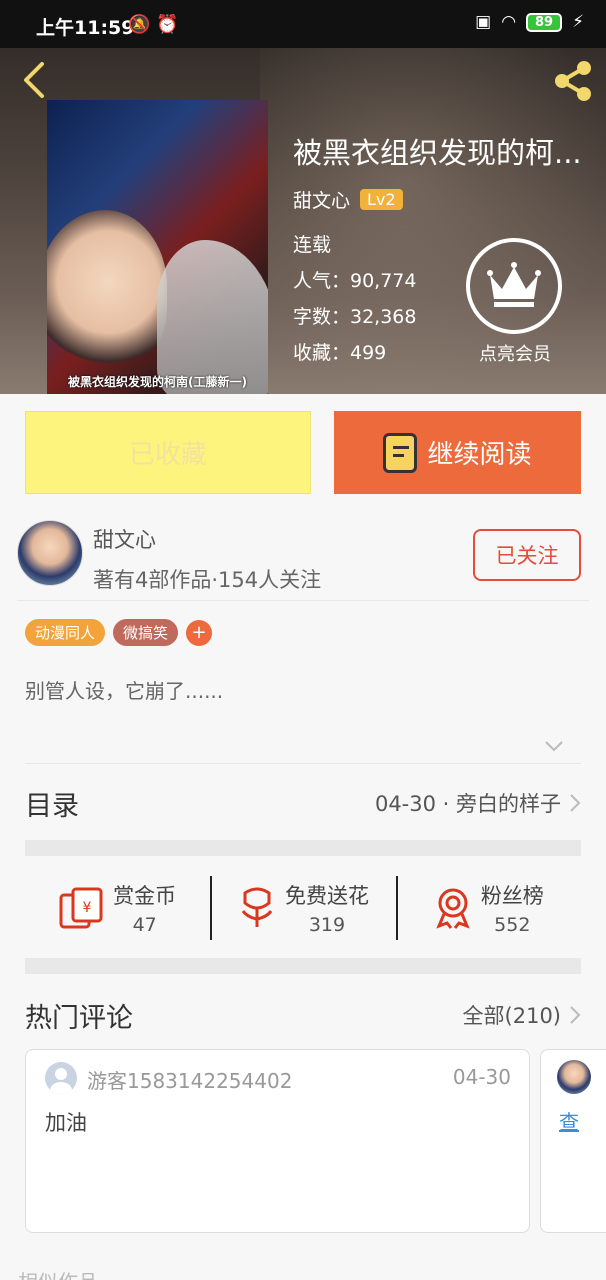 Image resolution: width=606 pixels, height=1280 pixels. Describe the element at coordinates (303, 555) in the screenshot. I see `author-card: 甜文心 著有4部作品·154人关注 已关注` at that location.